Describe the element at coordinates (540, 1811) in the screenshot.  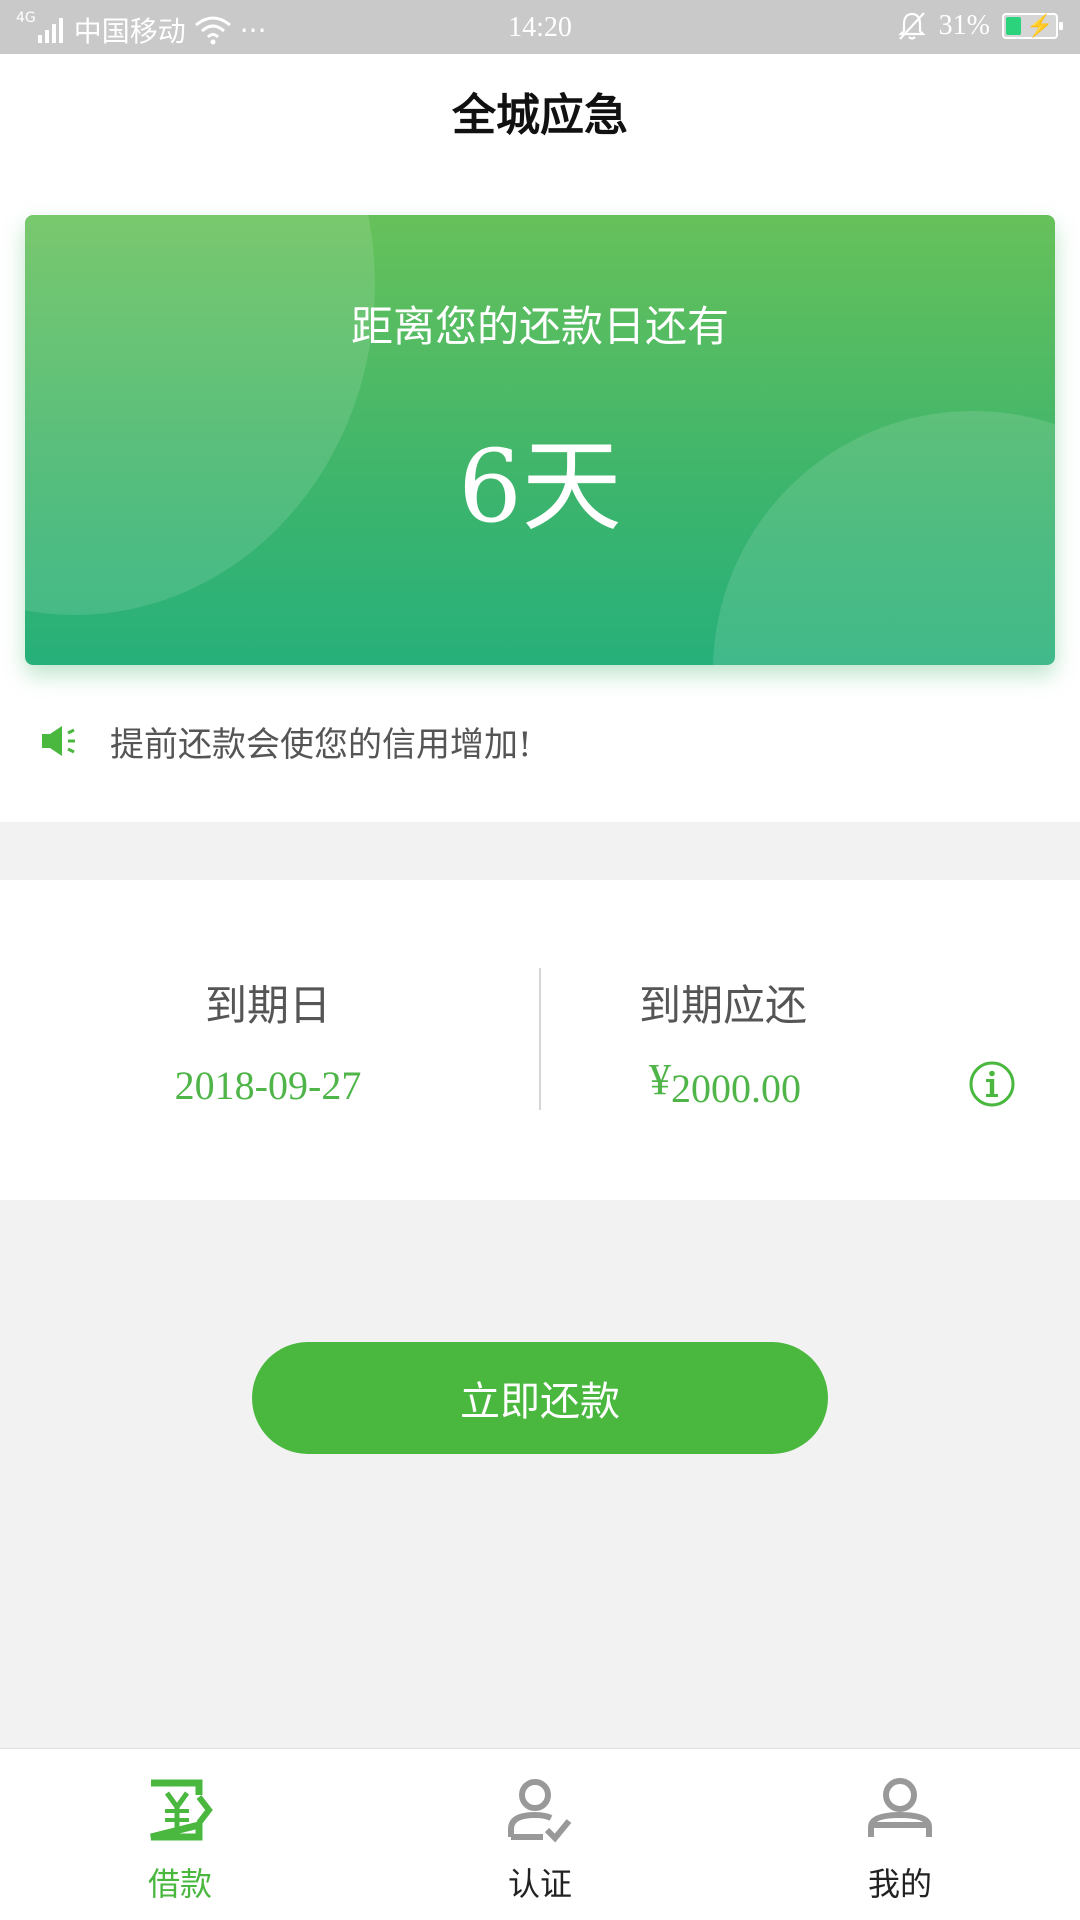
I see `verify-user-icon` at that location.